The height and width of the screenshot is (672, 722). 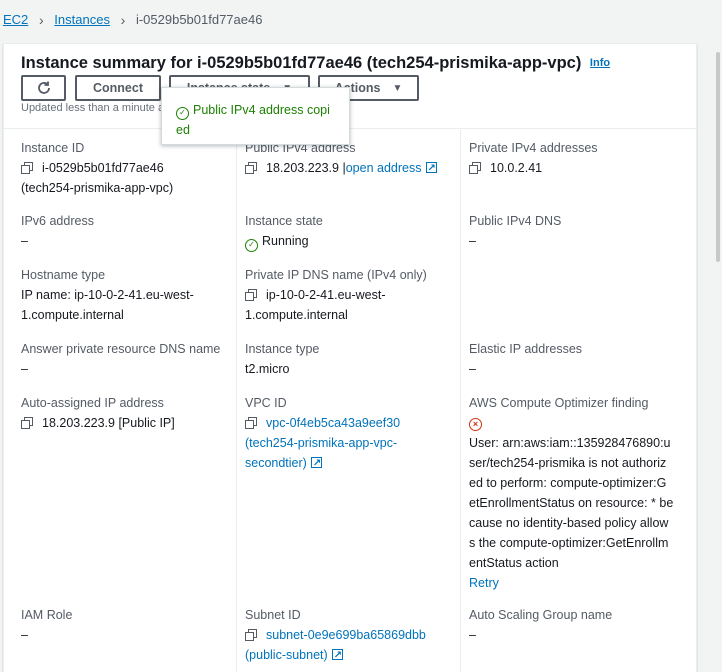 What do you see at coordinates (570, 443) in the screenshot?
I see `error-message: User: arn:aws:iam::135928476890:u` at bounding box center [570, 443].